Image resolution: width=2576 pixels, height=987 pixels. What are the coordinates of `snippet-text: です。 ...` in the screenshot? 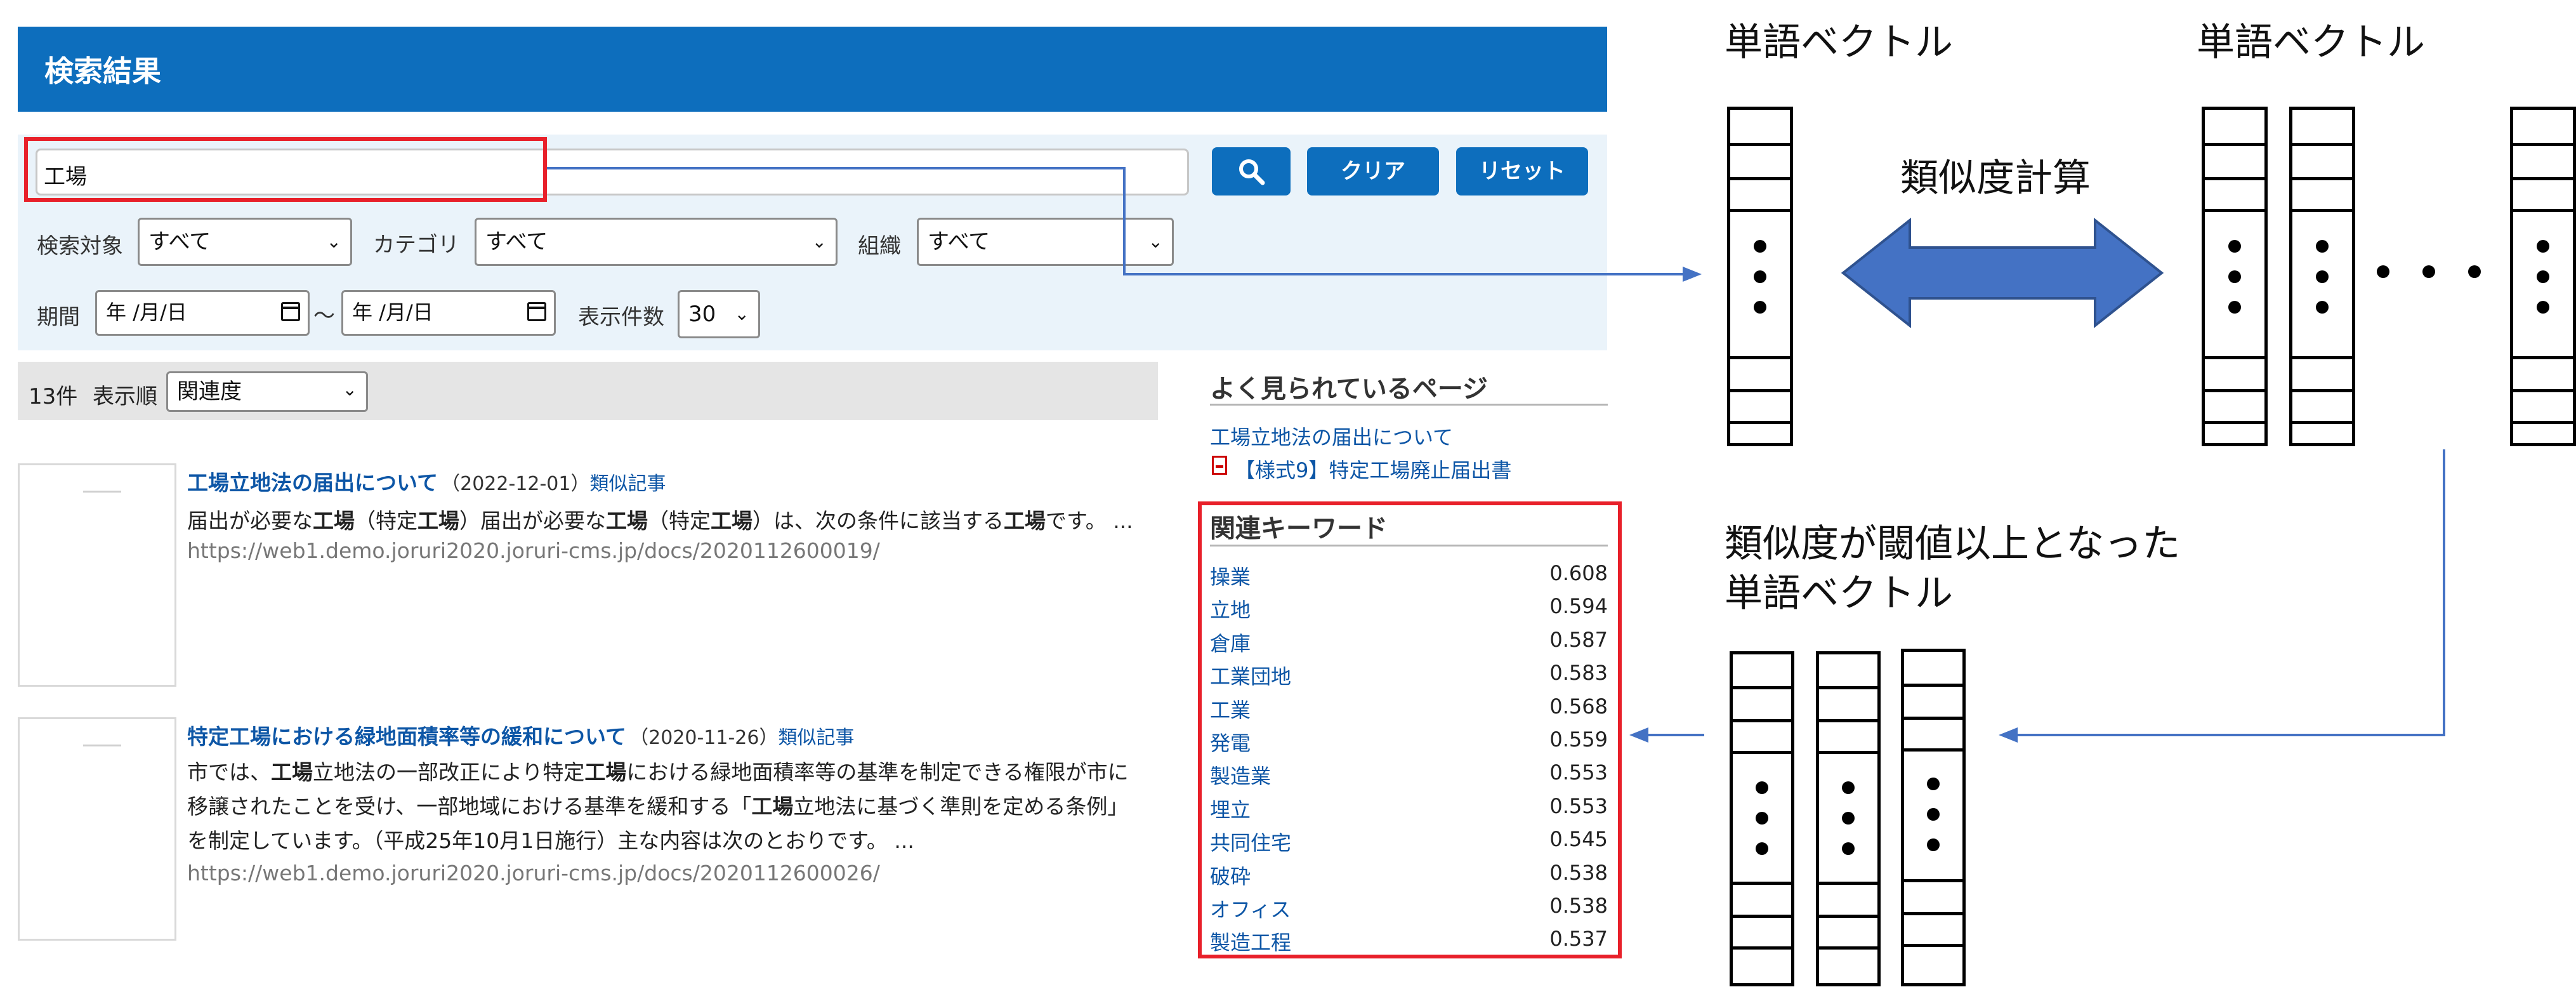 It's located at (1089, 520).